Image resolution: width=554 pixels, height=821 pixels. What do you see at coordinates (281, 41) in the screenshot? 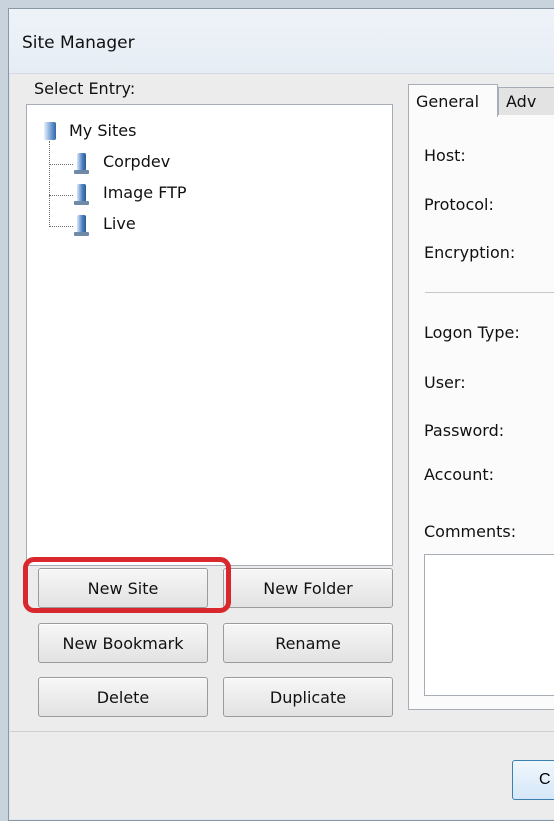
I see `title-bar: Site Manager` at bounding box center [281, 41].